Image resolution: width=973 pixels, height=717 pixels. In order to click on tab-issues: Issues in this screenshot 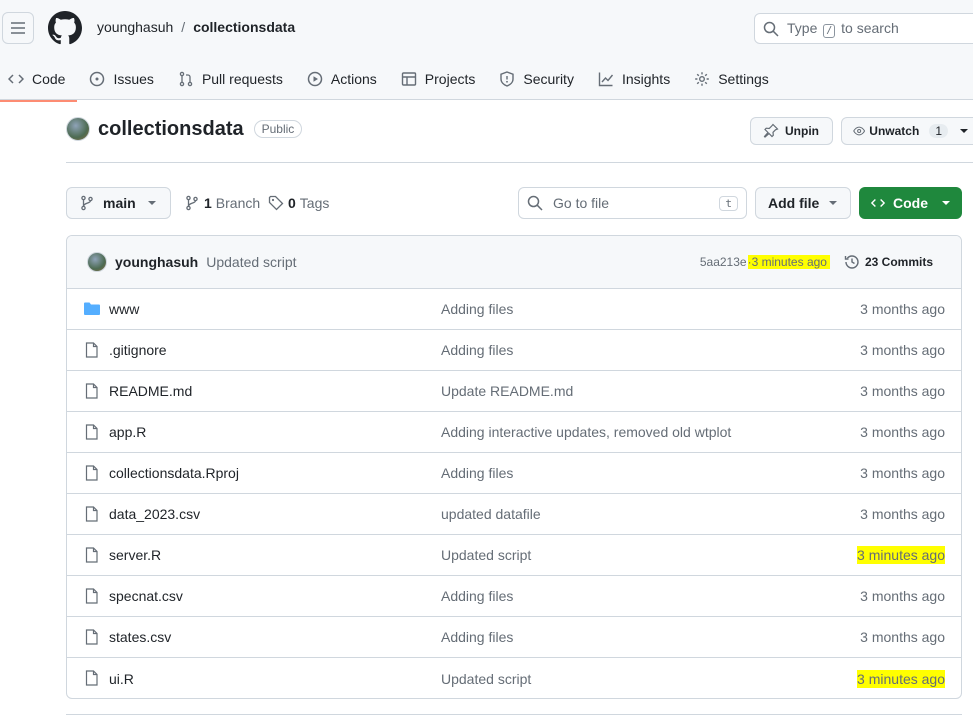, I will do `click(121, 79)`.